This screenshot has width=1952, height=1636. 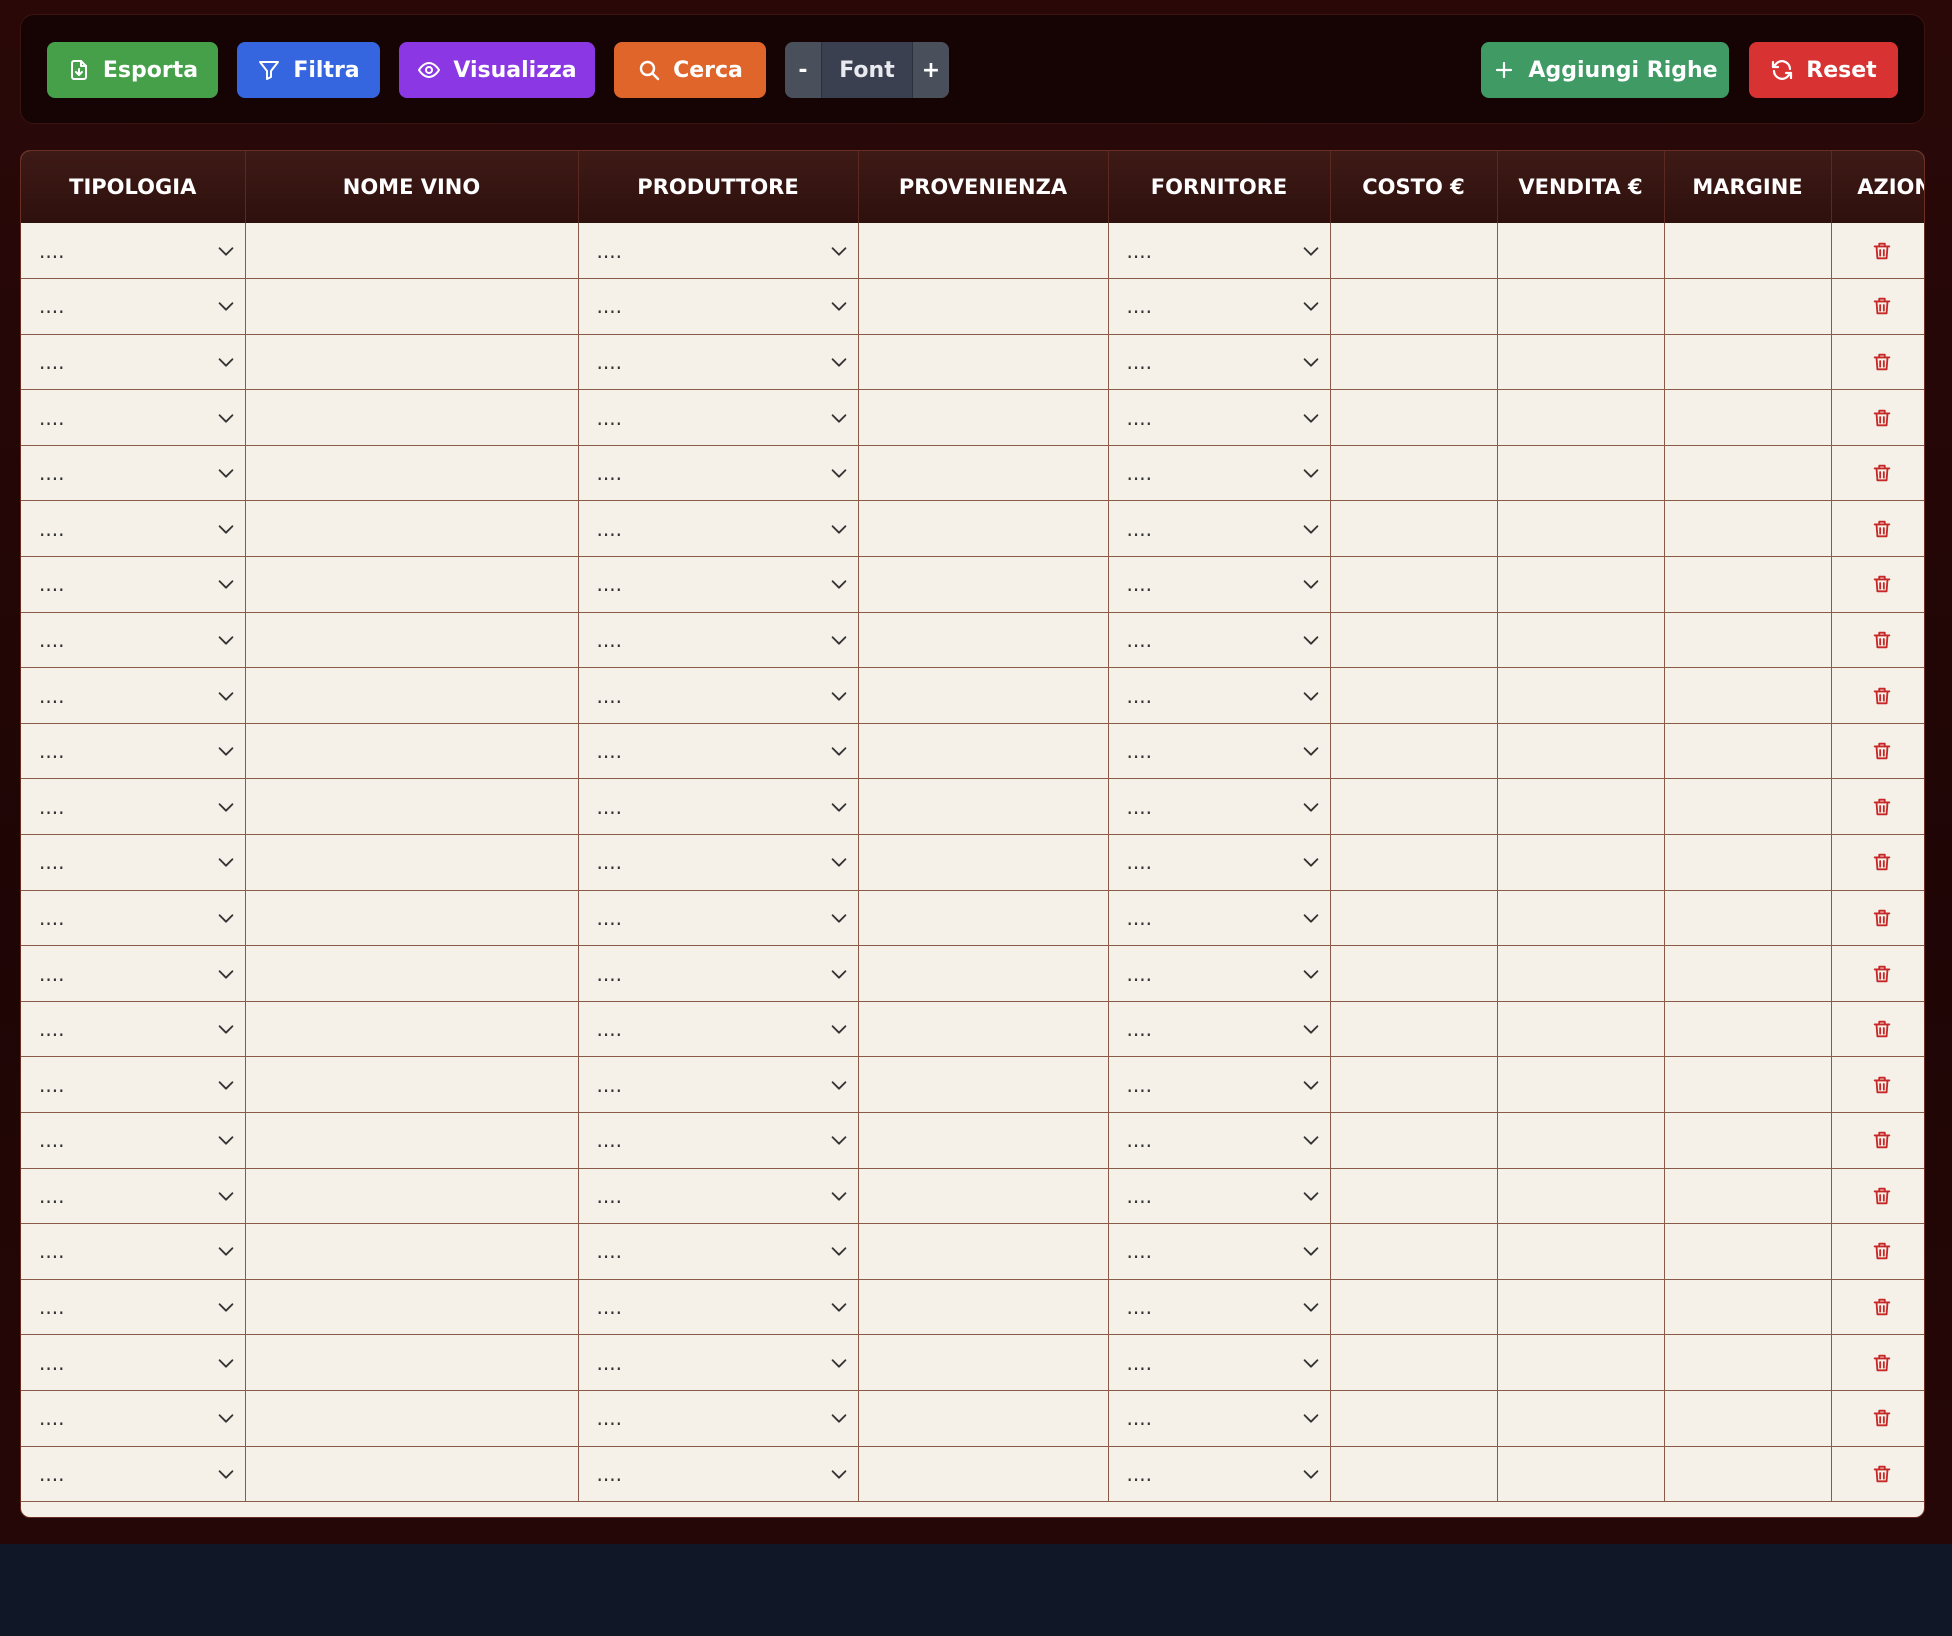 What do you see at coordinates (1877, 187) in the screenshot?
I see `column-header-azioni: AZIONI` at bounding box center [1877, 187].